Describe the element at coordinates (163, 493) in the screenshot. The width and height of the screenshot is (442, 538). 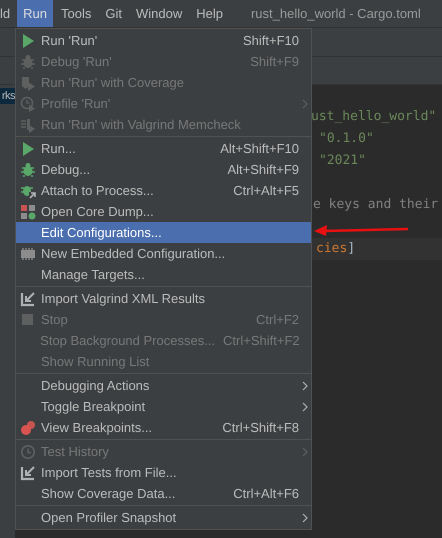
I see `menu-entry: Show Coverage Data... Ctrl+Alt+F6` at that location.